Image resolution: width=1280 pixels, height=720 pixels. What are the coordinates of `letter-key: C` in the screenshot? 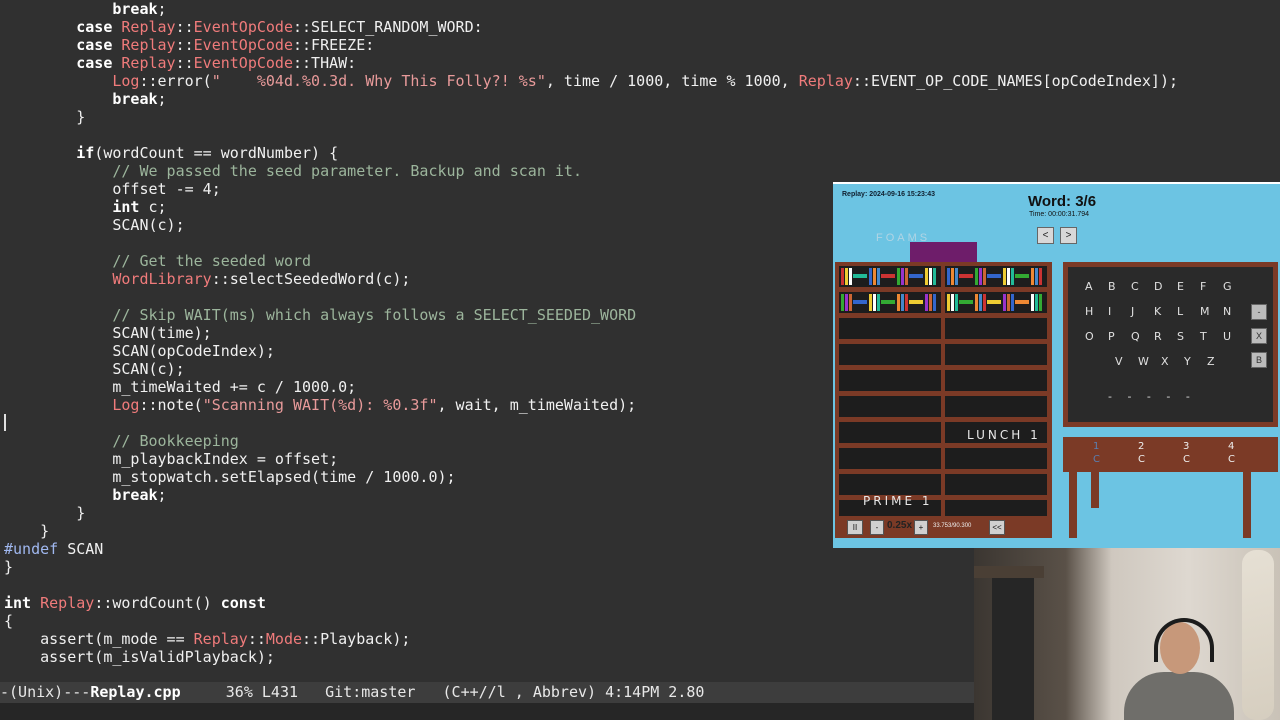 It's located at (1135, 286).